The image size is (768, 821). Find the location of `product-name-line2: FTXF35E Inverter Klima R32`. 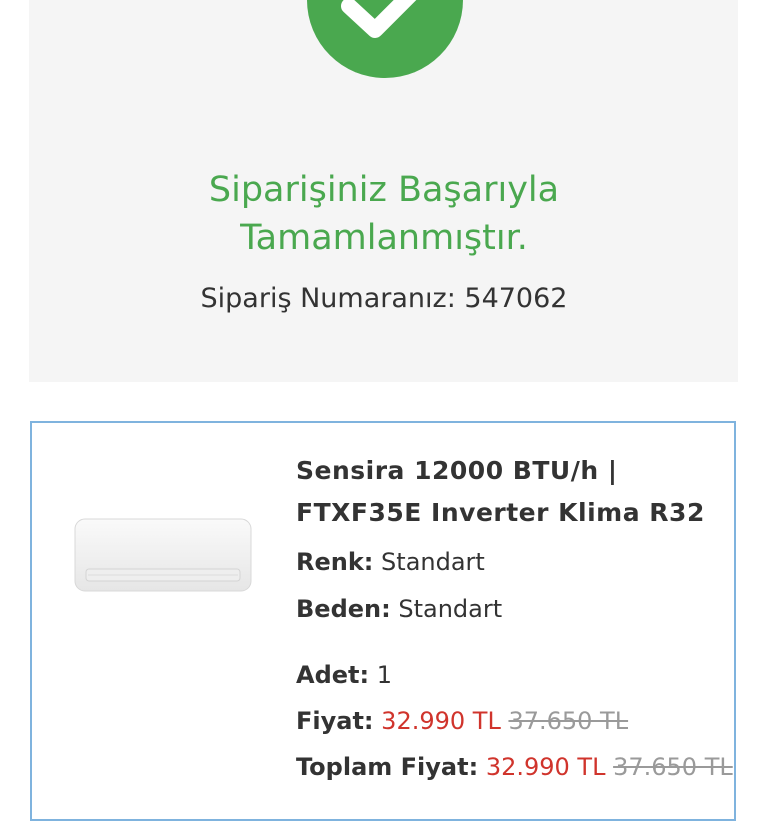

product-name-line2: FTXF35E Inverter Klima R32 is located at coordinates (500, 513).